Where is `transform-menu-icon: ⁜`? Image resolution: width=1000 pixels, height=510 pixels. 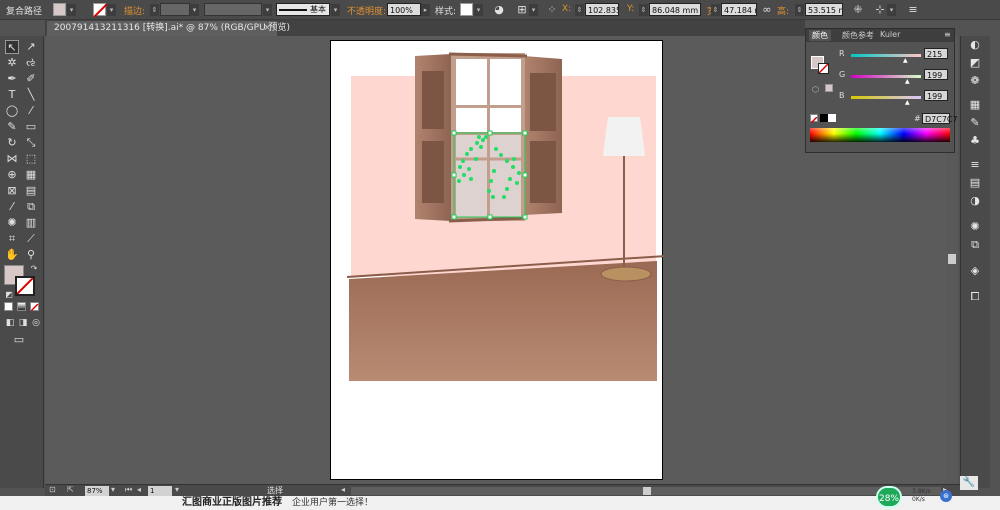
transform-menu-icon: ⁜ is located at coordinates (858, 10).